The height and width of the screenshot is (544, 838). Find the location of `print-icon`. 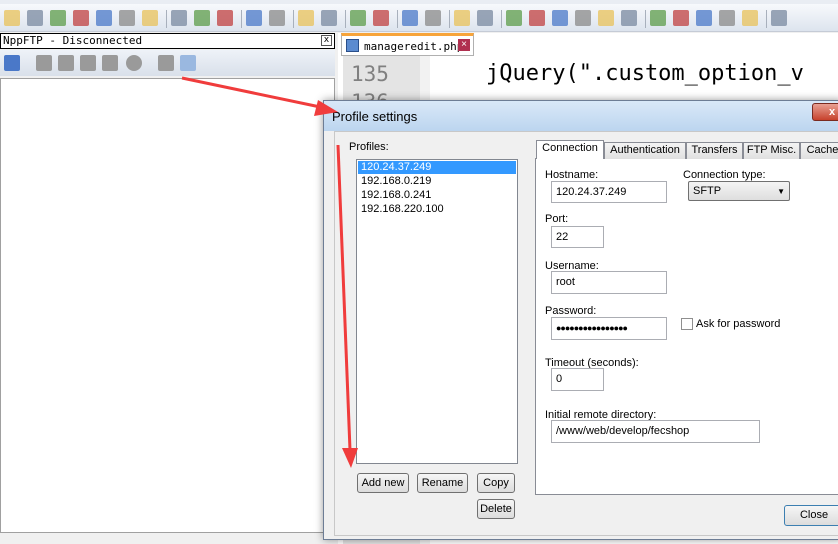

print-icon is located at coordinates (150, 18).